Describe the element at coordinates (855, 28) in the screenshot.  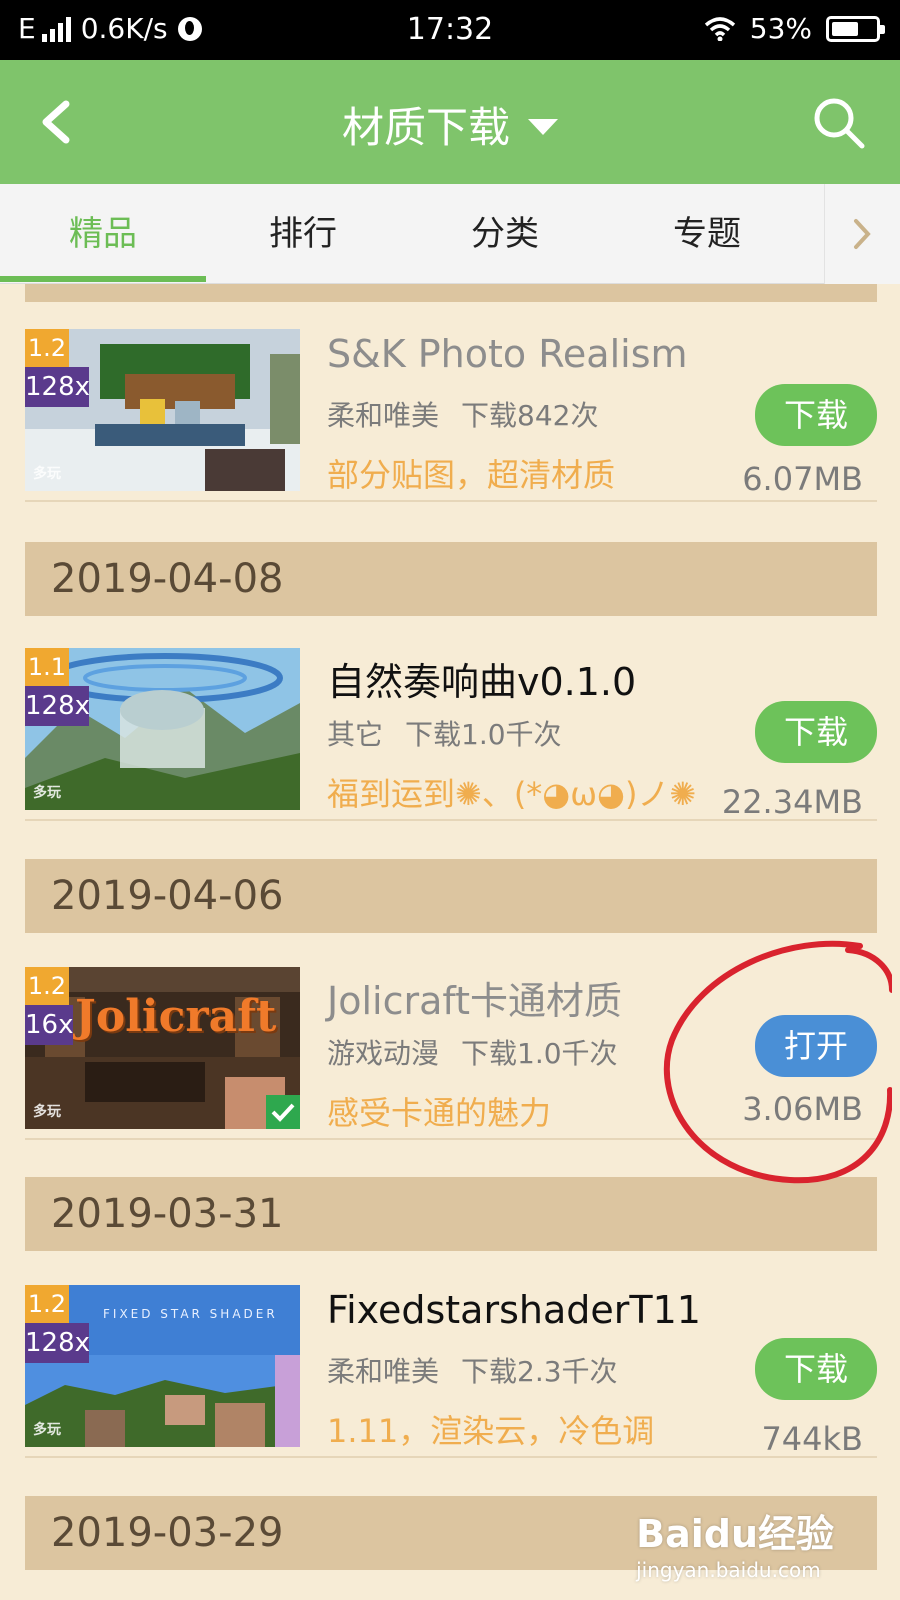
I see `battery-icon` at that location.